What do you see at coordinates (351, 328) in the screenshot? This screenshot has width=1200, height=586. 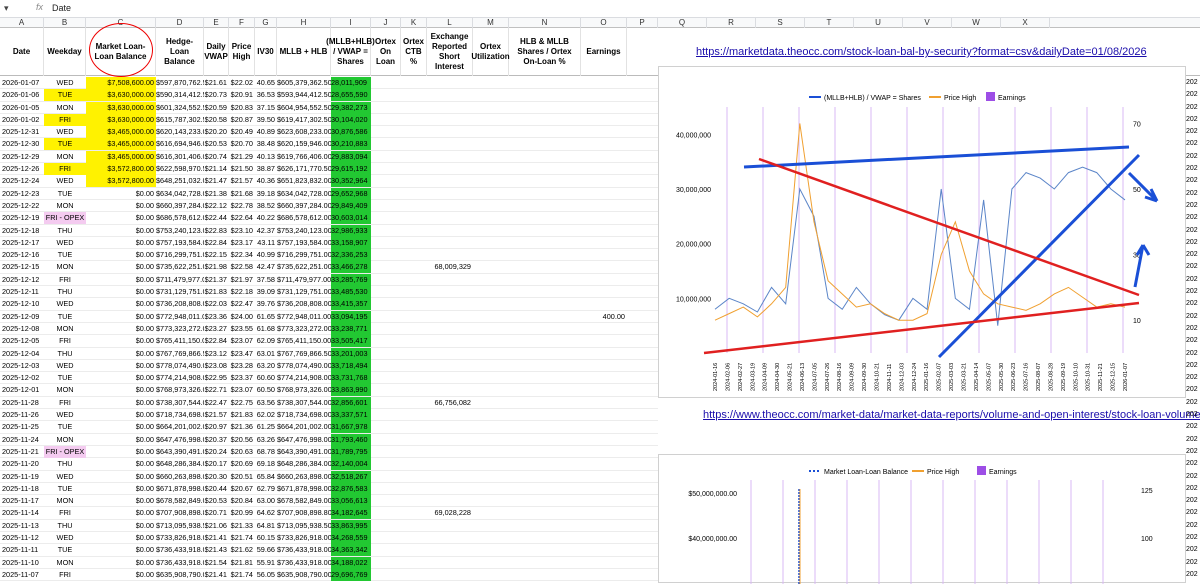 I see `cell-shares: 33,238,771` at bounding box center [351, 328].